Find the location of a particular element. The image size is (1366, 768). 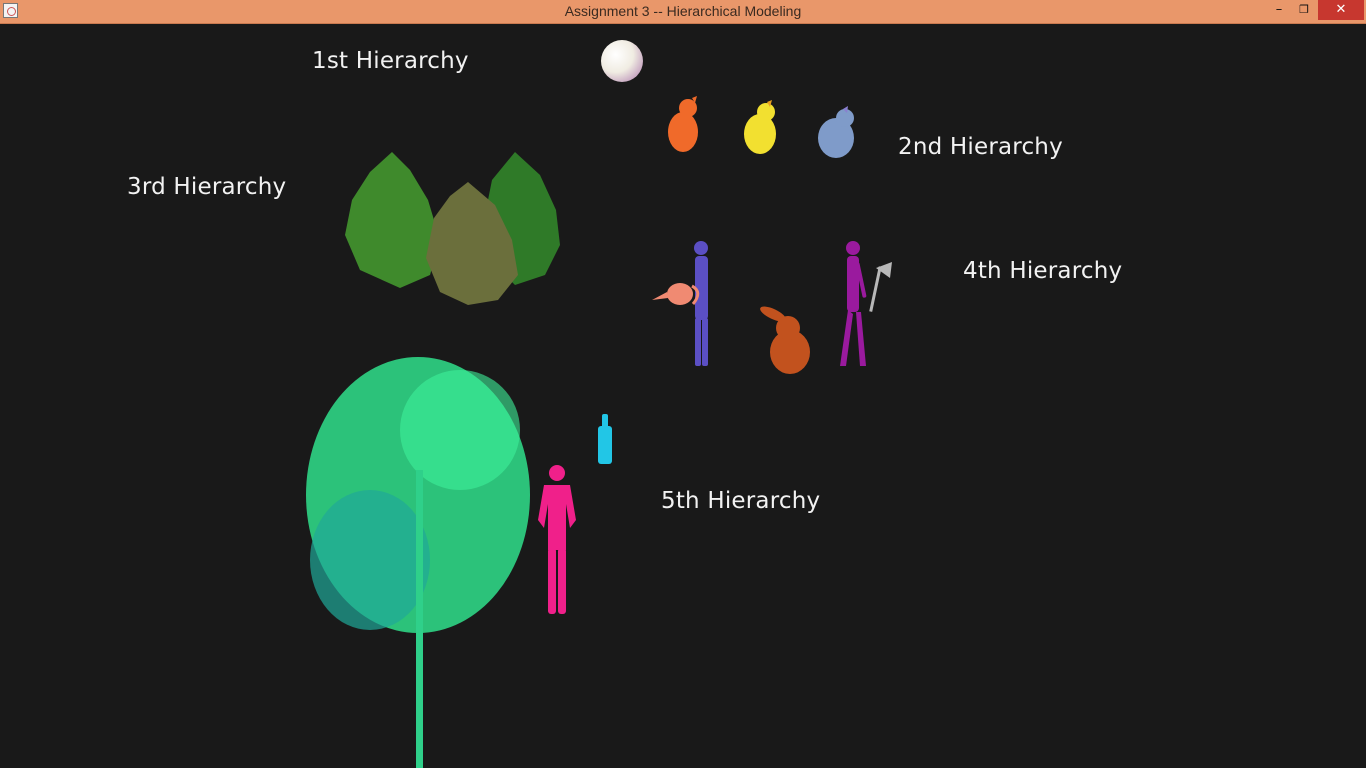

moon-sphere is located at coordinates (622, 61).